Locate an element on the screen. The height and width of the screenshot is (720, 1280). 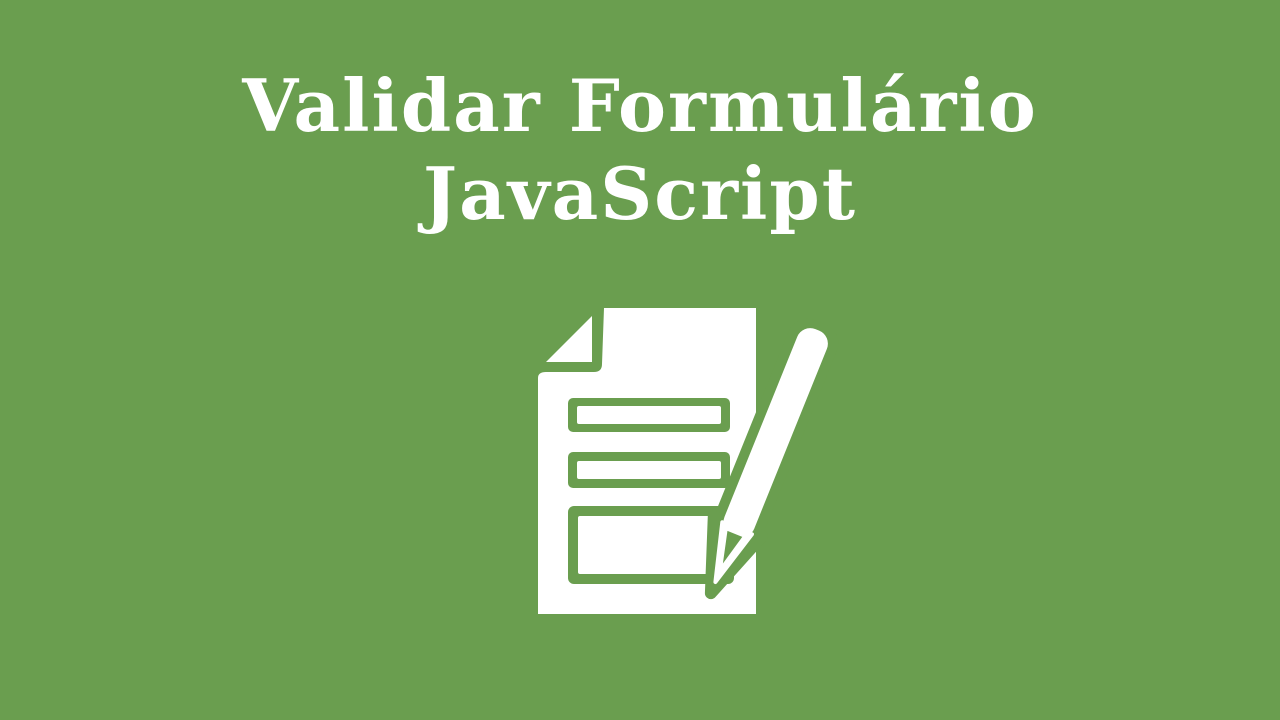
form-with-pencil-icon is located at coordinates (680, 465).